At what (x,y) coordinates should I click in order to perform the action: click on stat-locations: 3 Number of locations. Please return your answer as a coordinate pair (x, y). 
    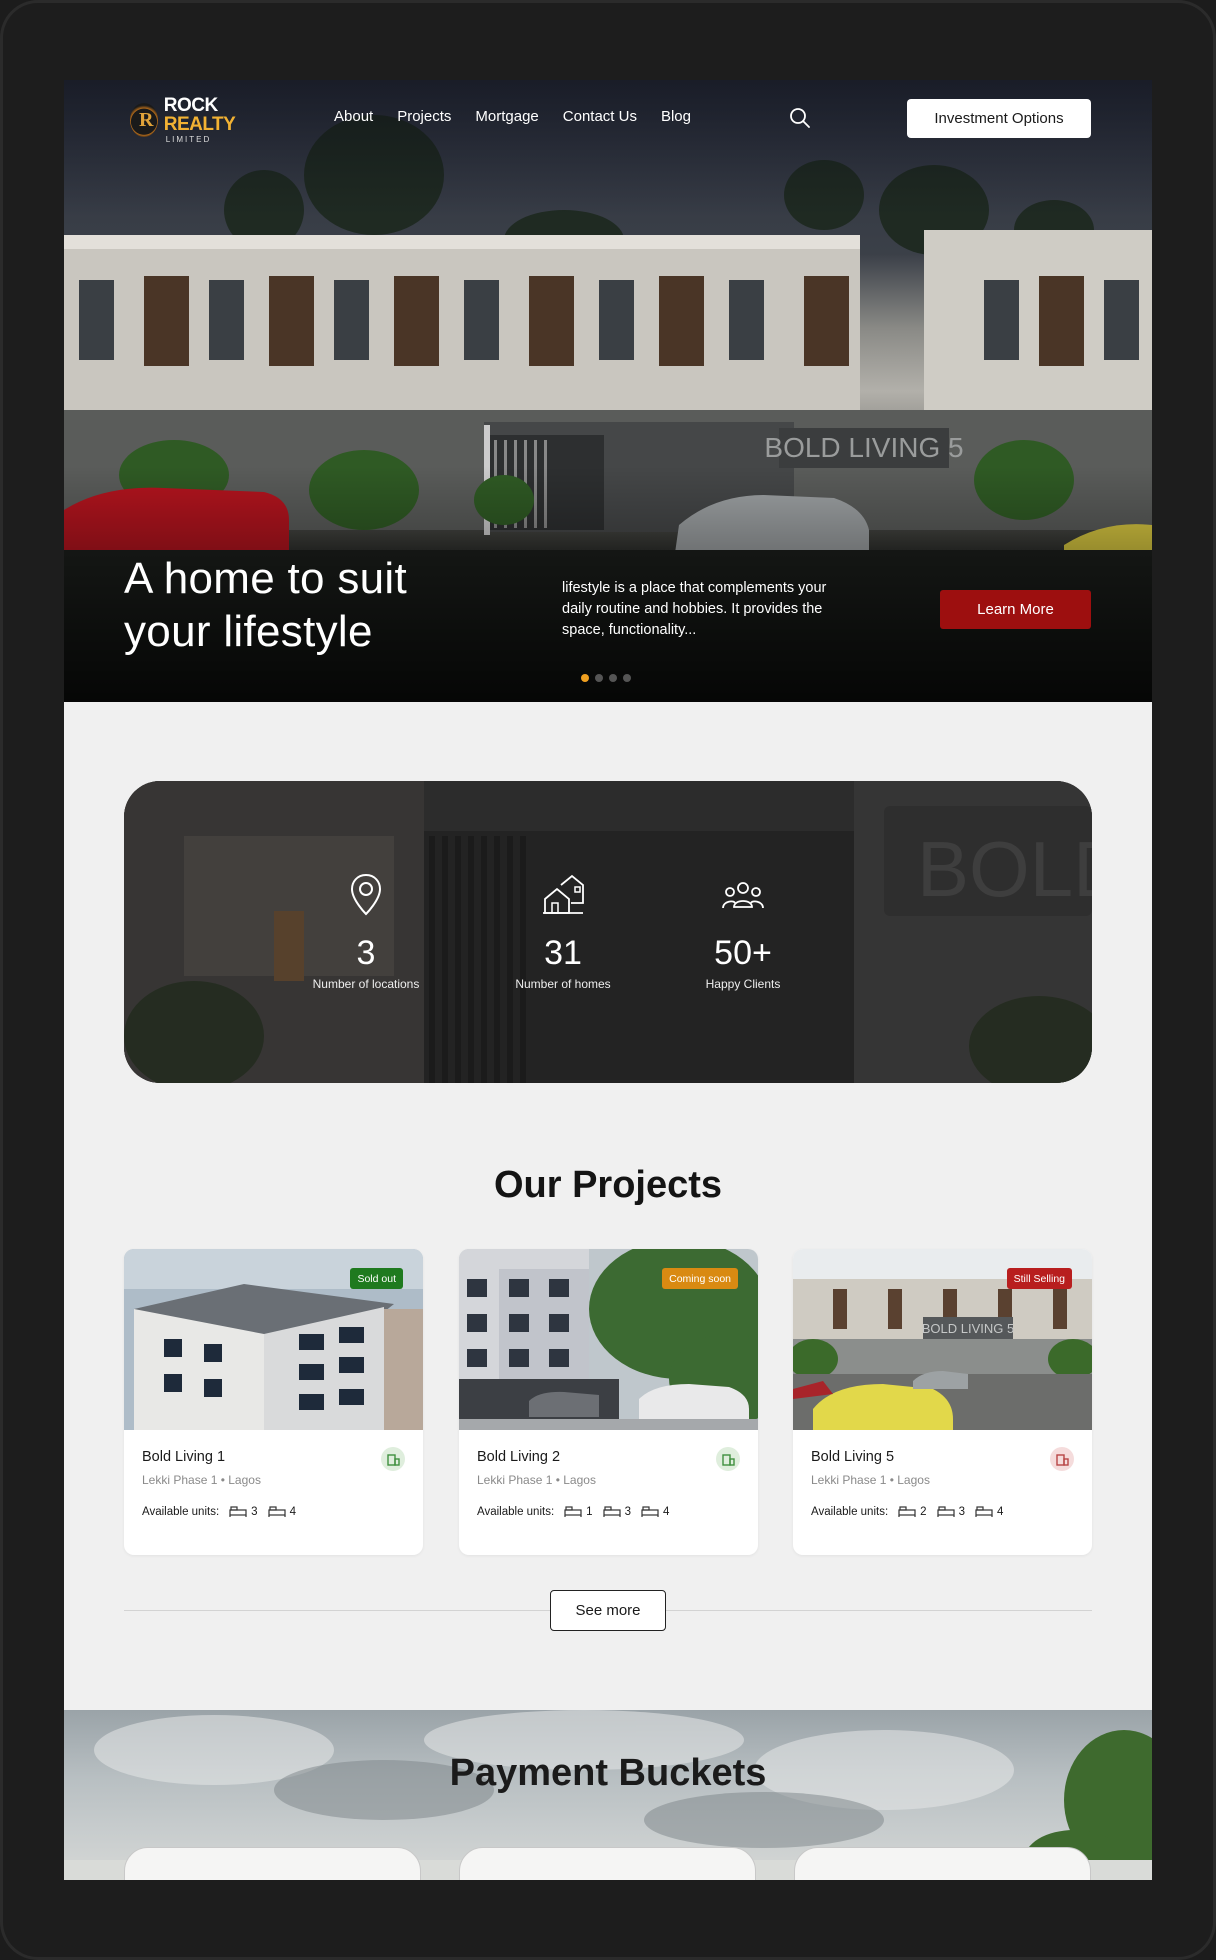
    Looking at the image, I should click on (366, 931).